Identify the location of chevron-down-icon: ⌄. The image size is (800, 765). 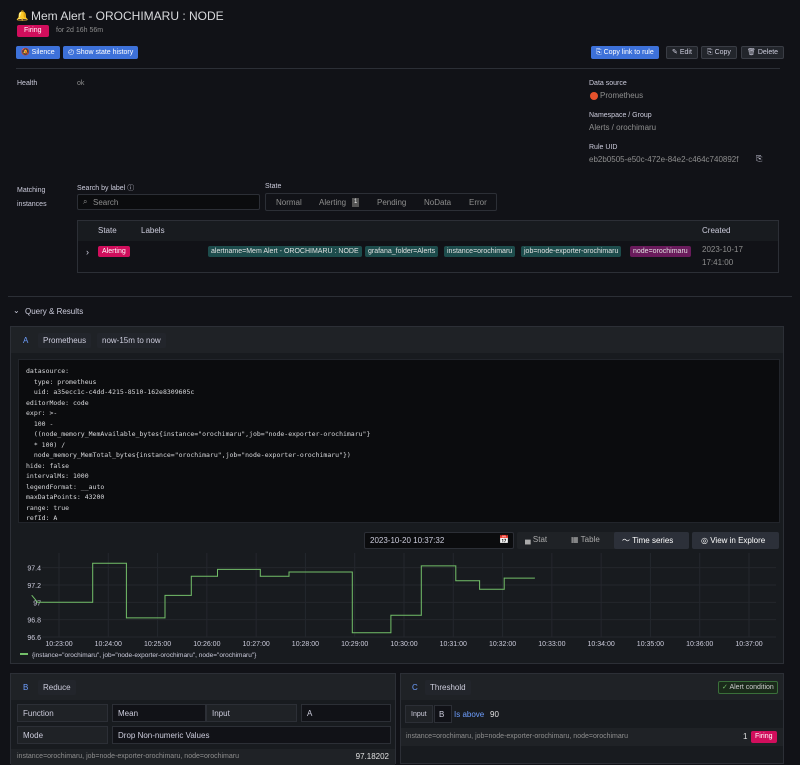
(16, 310).